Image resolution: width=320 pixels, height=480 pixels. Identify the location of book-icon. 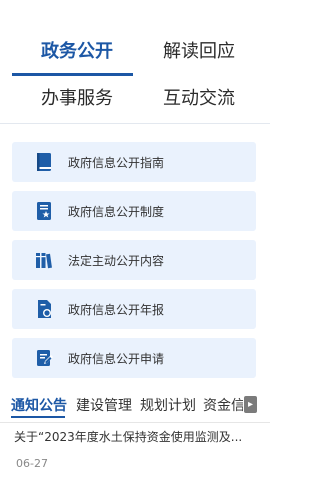
(44, 162).